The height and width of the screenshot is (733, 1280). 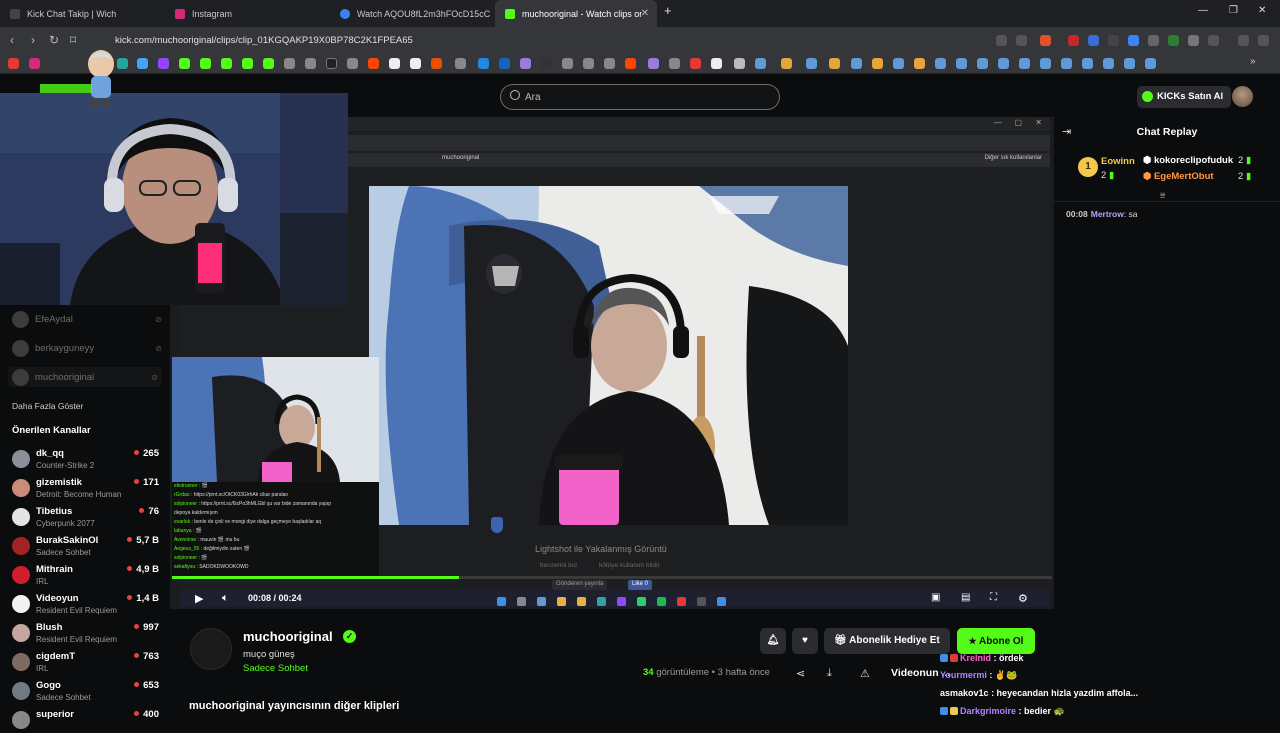 I want to click on expand-gifters-icon: ⩸, so click(x=1162, y=195).